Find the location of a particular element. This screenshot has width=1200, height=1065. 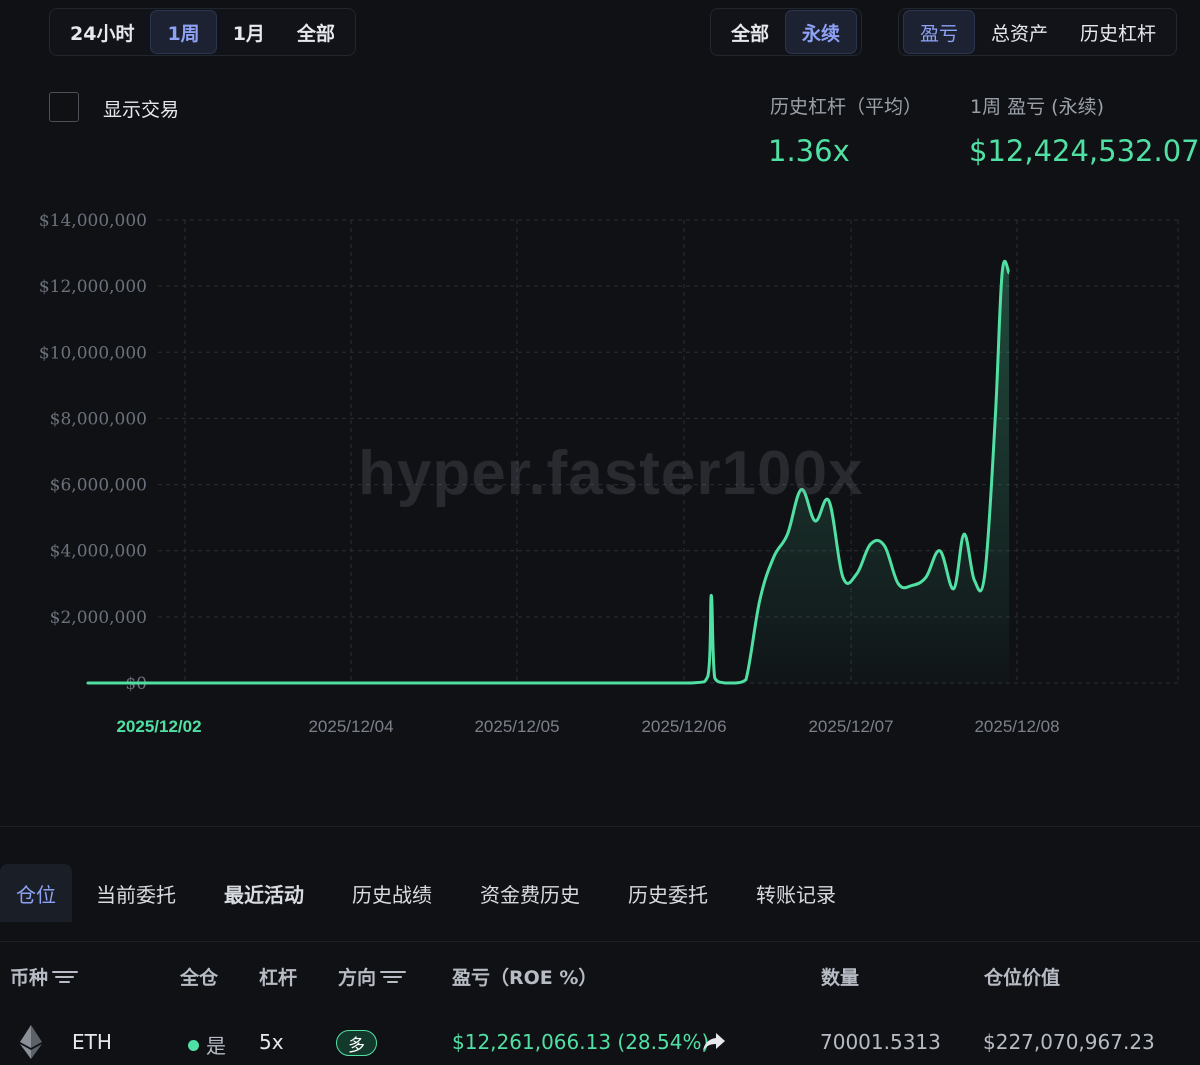

show-trades-label: 显示交易 is located at coordinates (141, 110).